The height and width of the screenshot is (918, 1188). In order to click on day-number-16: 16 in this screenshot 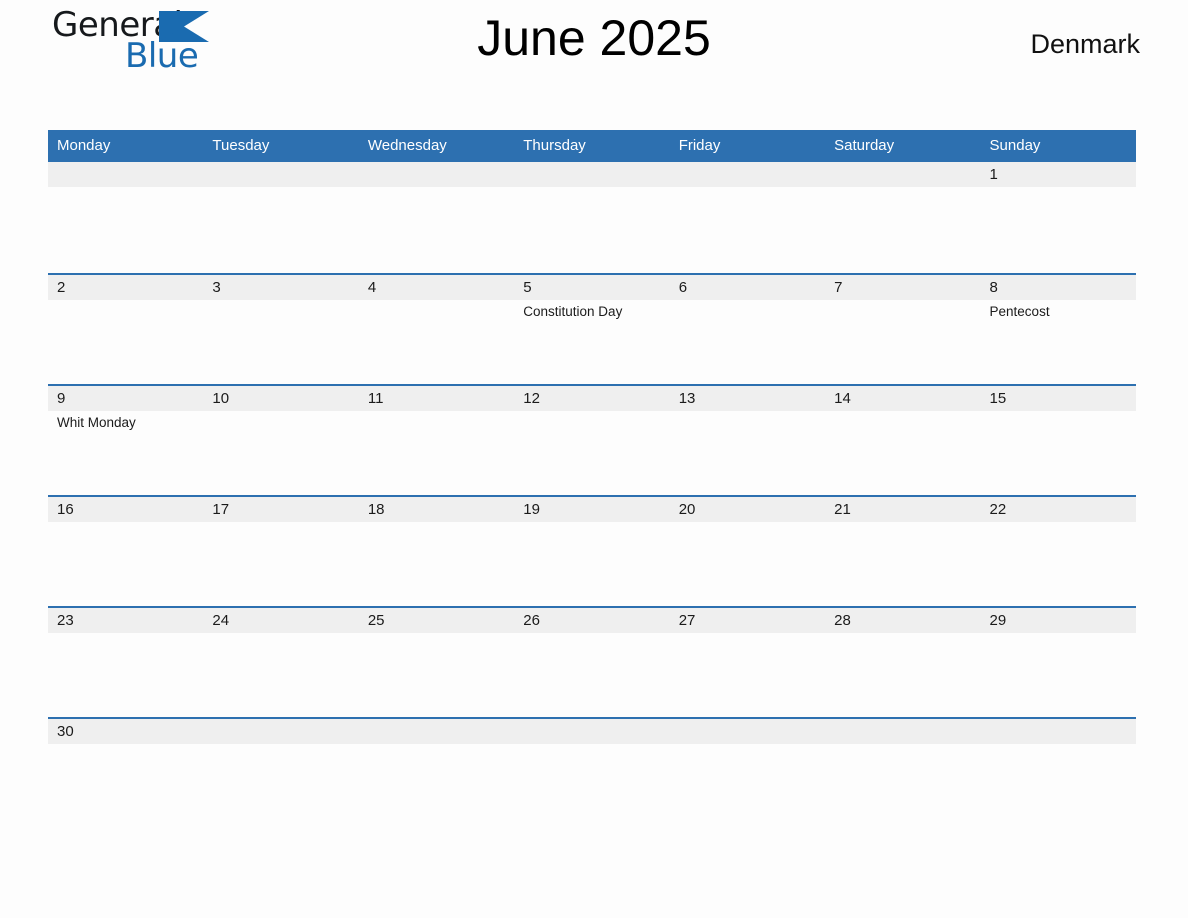, I will do `click(125, 509)`.